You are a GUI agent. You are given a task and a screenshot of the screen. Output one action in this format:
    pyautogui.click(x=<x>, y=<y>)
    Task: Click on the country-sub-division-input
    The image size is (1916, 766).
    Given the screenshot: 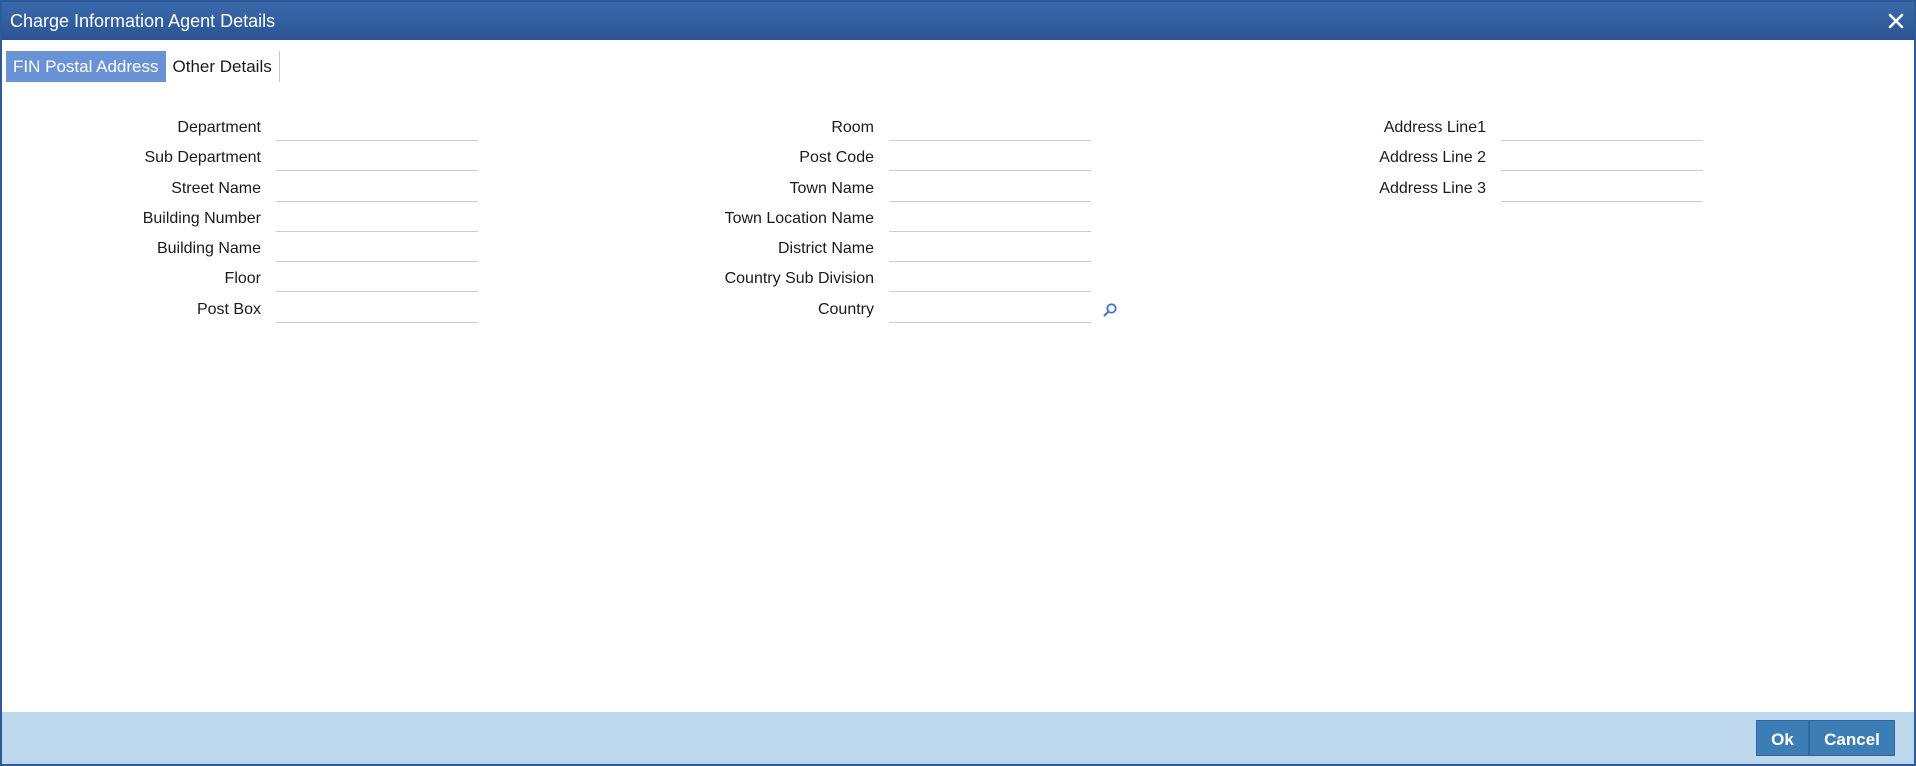 What is the action you would take?
    pyautogui.click(x=990, y=279)
    